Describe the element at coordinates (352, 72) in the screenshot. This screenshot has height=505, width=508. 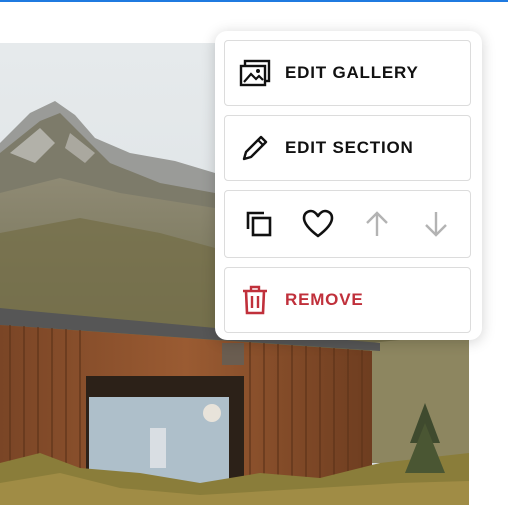
I see `edit-gallery-label: EDIT GALLERY` at that location.